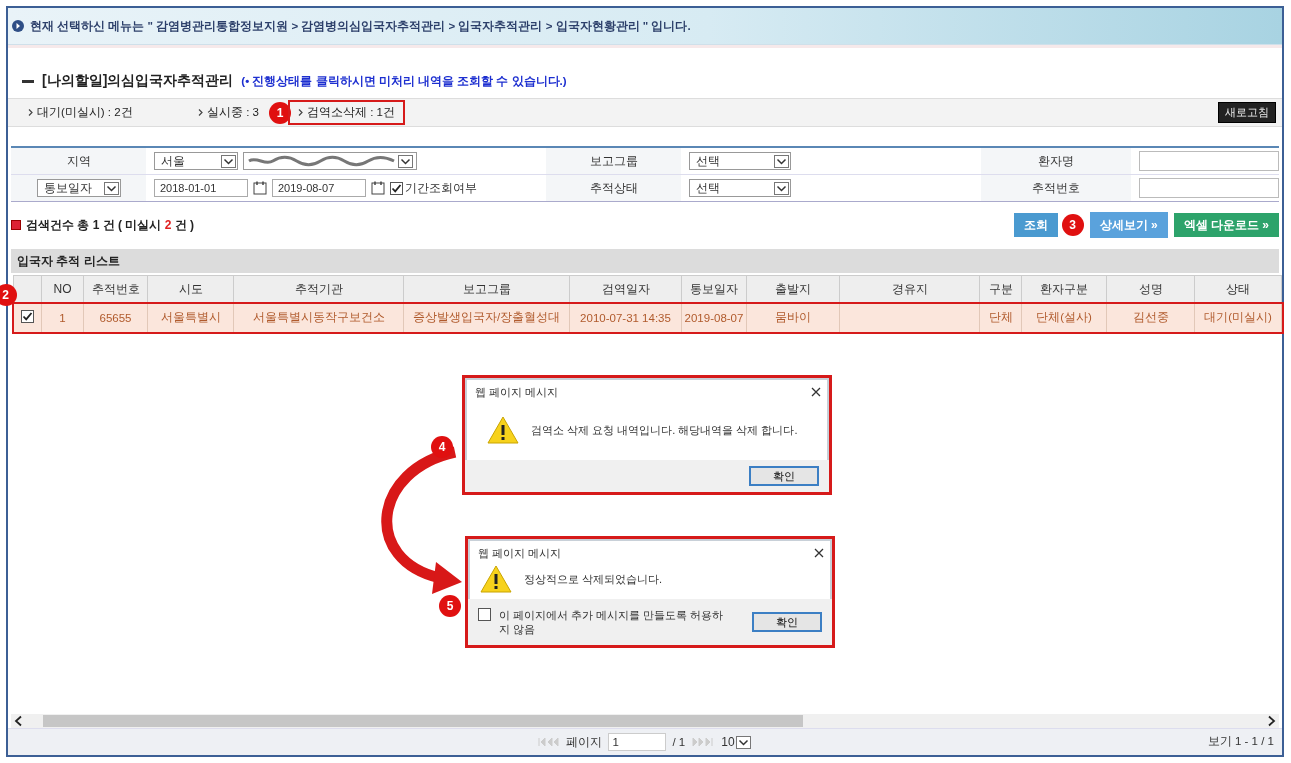 This screenshot has height=763, width=1291. I want to click on bullet-icon, so click(16, 225).